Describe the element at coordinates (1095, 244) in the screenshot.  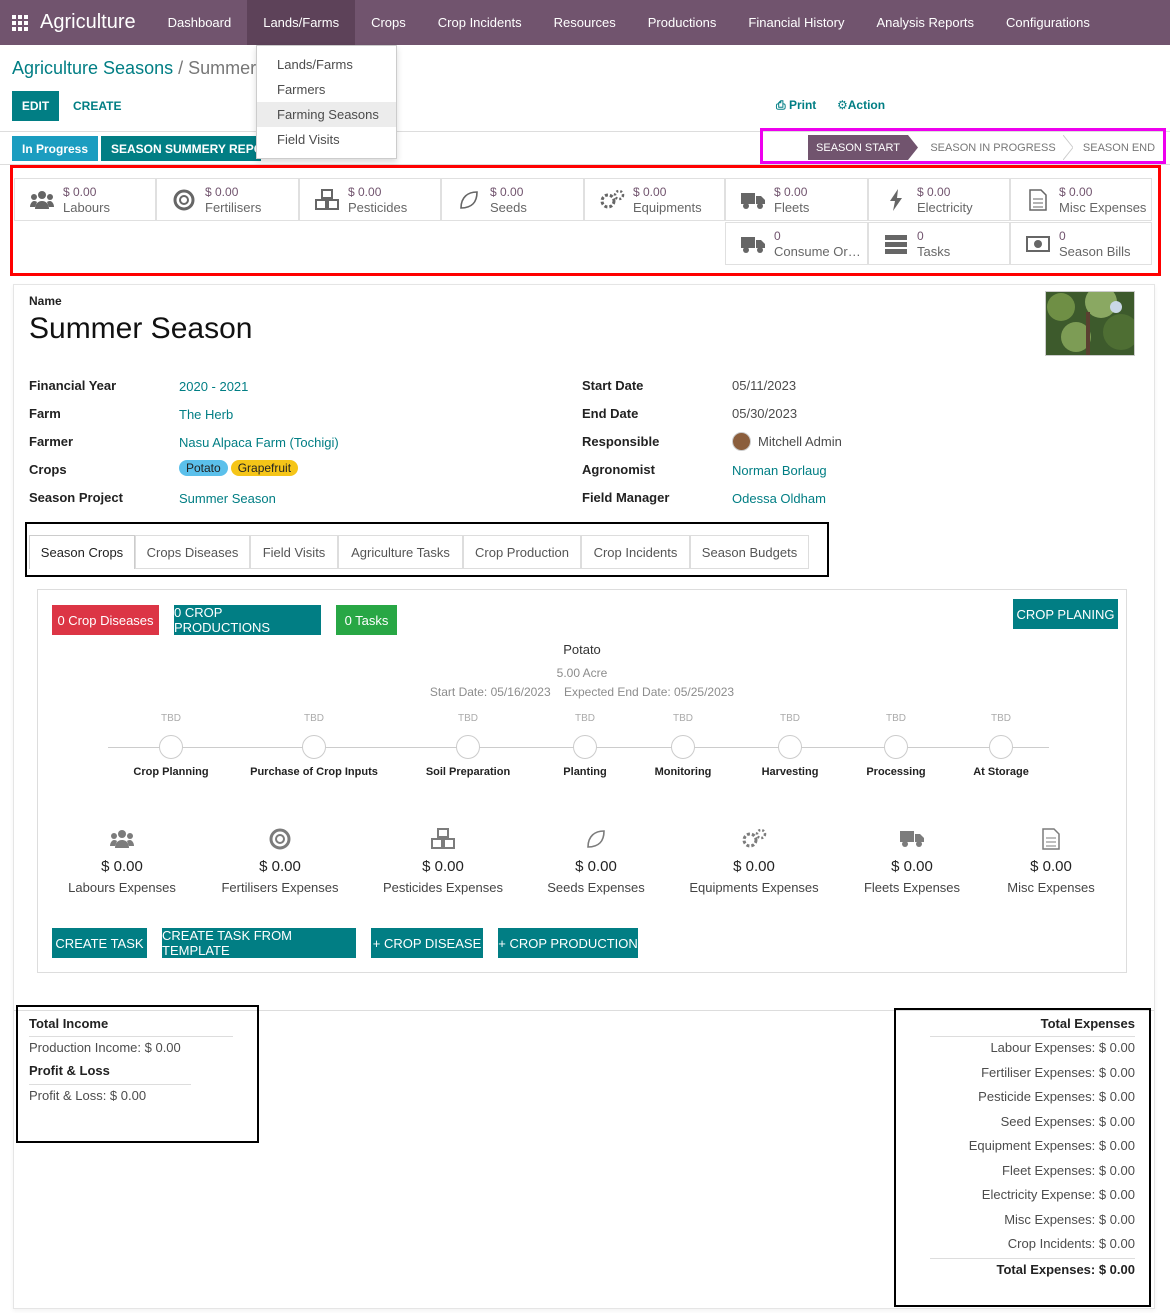
I see `stat-text: 0 Season Bills` at that location.